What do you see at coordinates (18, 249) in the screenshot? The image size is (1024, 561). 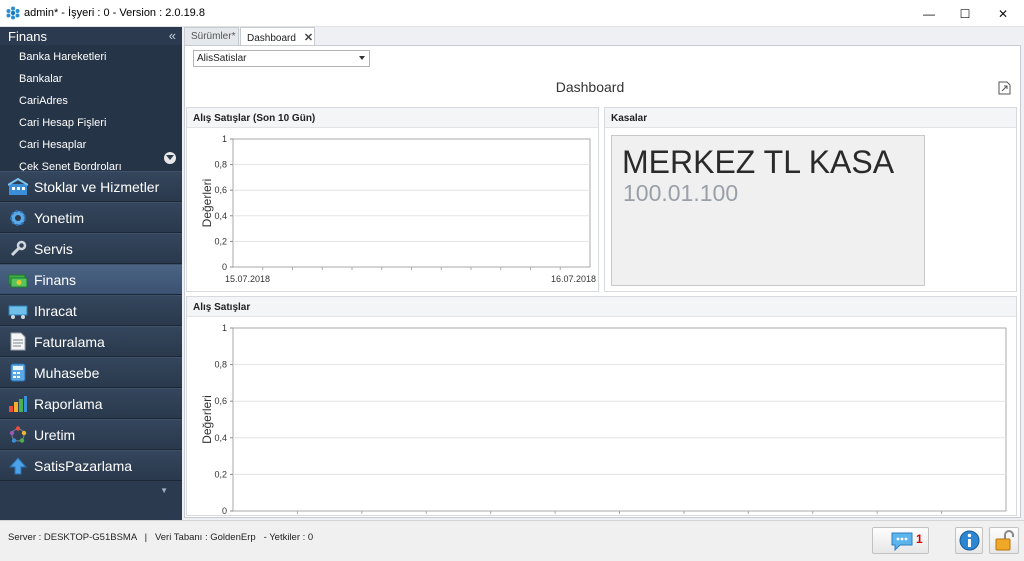 I see `wrench-icon` at bounding box center [18, 249].